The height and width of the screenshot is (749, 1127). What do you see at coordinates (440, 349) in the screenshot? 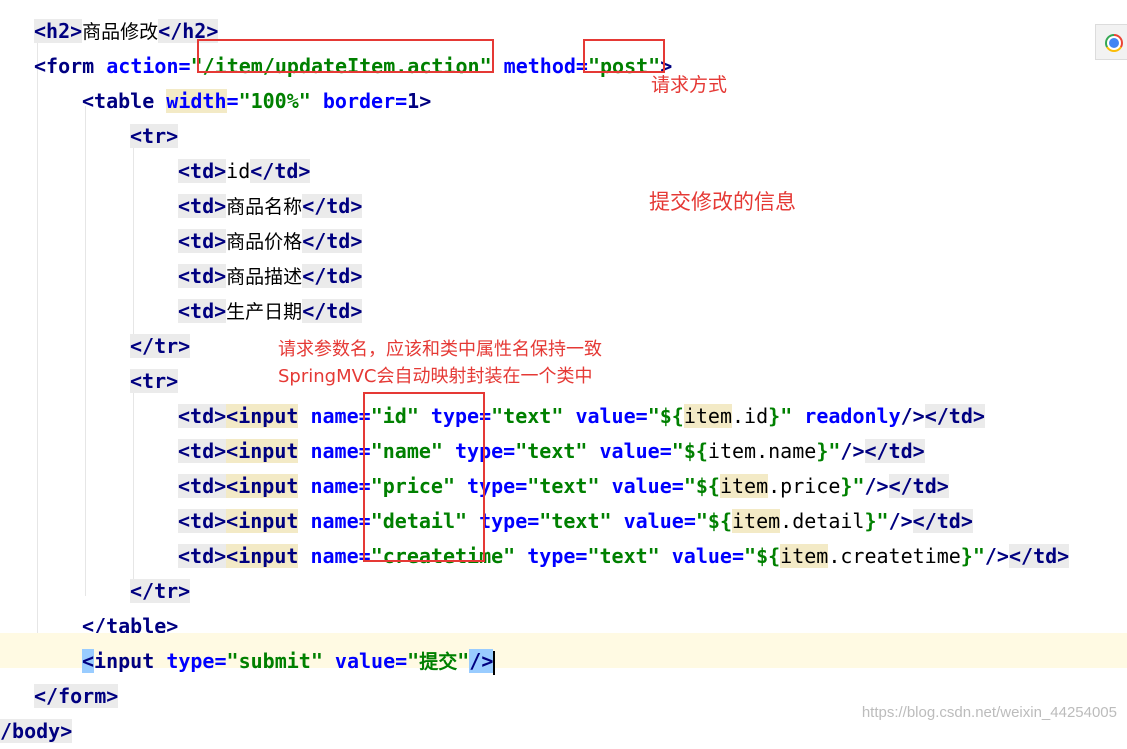
I see `param-annotation-line1: 请求参数名，应该和类中属性名保持一致` at bounding box center [440, 349].